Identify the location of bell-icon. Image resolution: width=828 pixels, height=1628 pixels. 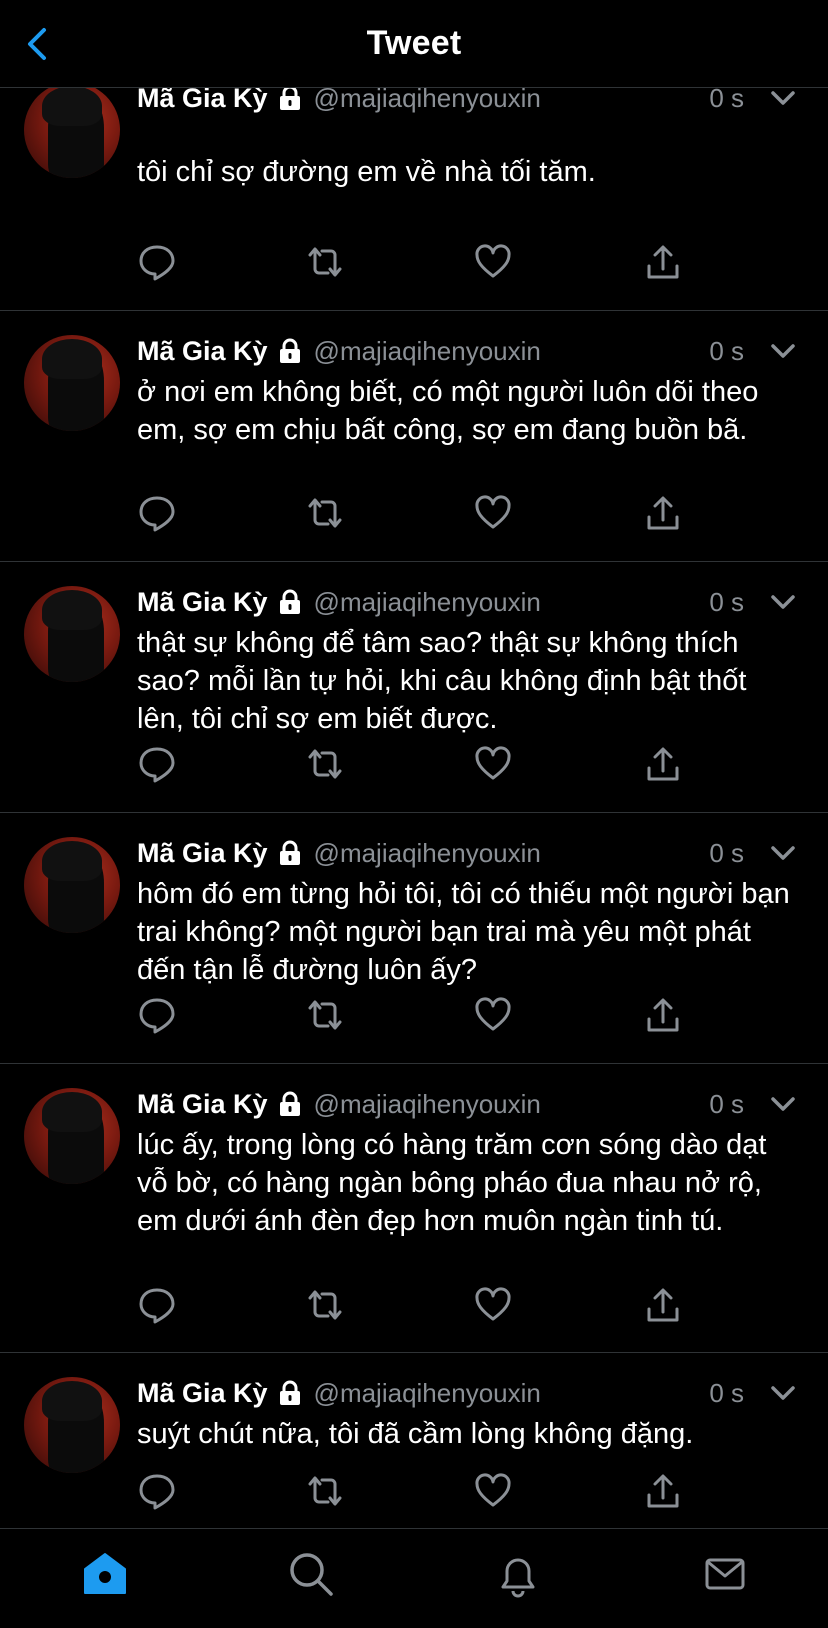
(518, 1578).